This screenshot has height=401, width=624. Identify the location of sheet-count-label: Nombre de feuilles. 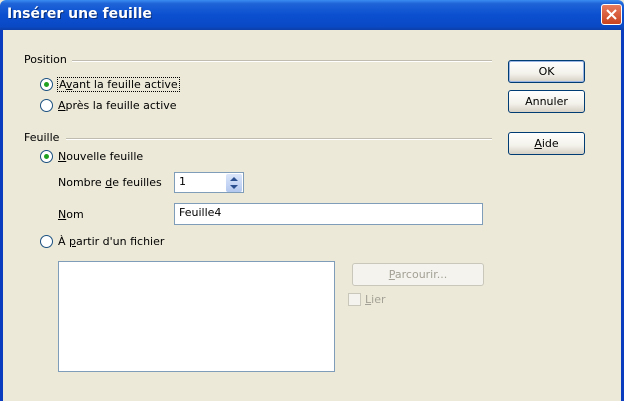
(110, 182).